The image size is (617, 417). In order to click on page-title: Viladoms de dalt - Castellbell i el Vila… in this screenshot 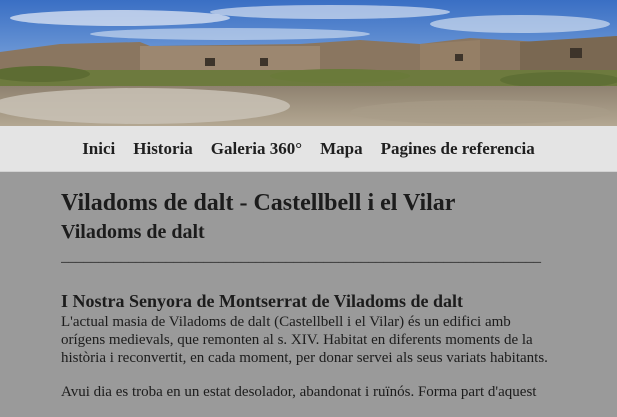, I will do `click(258, 203)`.